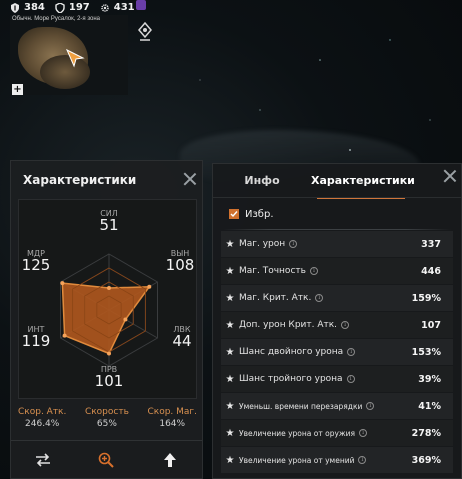 The width and height of the screenshot is (462, 479). Describe the element at coordinates (172, 412) in the screenshot. I see `cast-speed-label: Скор. Маг.` at that location.